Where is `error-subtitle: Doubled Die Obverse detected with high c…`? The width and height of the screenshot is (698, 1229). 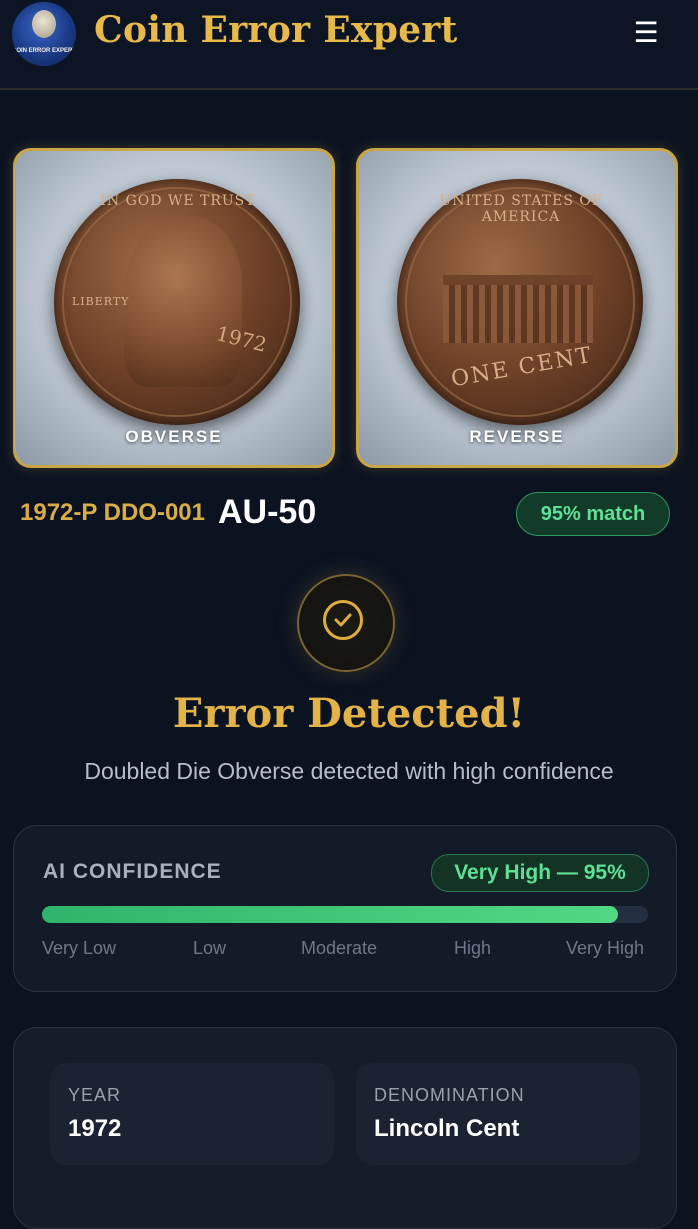 error-subtitle: Doubled Die Obverse detected with high c… is located at coordinates (349, 771).